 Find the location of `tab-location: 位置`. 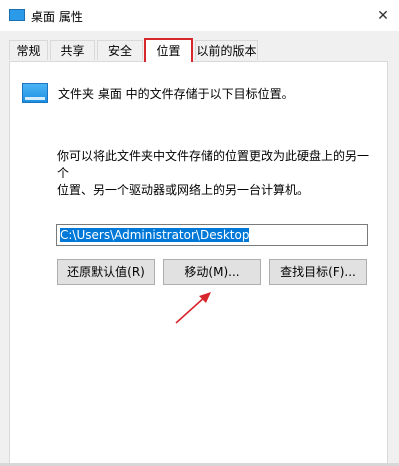

tab-location: 位置 is located at coordinates (168, 50).